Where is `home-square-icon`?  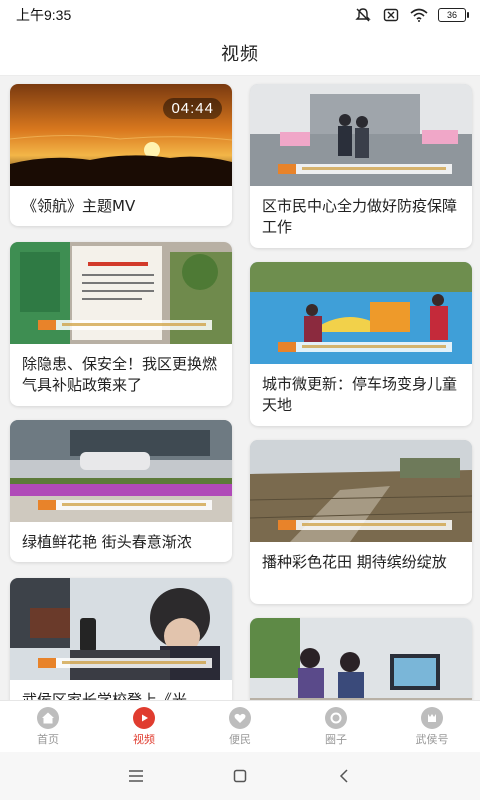
home-square-icon is located at coordinates (240, 776).